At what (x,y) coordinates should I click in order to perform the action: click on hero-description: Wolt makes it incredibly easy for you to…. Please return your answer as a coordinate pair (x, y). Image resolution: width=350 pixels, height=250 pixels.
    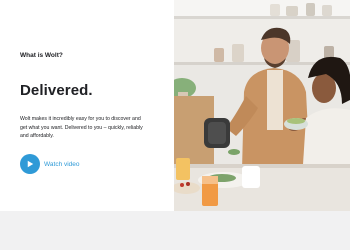
    Looking at the image, I should click on (81, 128).